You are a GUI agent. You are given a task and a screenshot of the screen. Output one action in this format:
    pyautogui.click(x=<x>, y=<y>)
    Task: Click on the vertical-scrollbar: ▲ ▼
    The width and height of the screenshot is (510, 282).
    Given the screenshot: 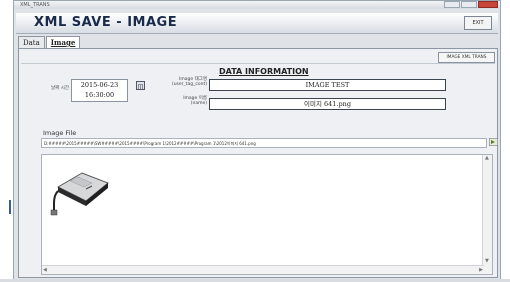 What is the action you would take?
    pyautogui.click(x=487, y=214)
    